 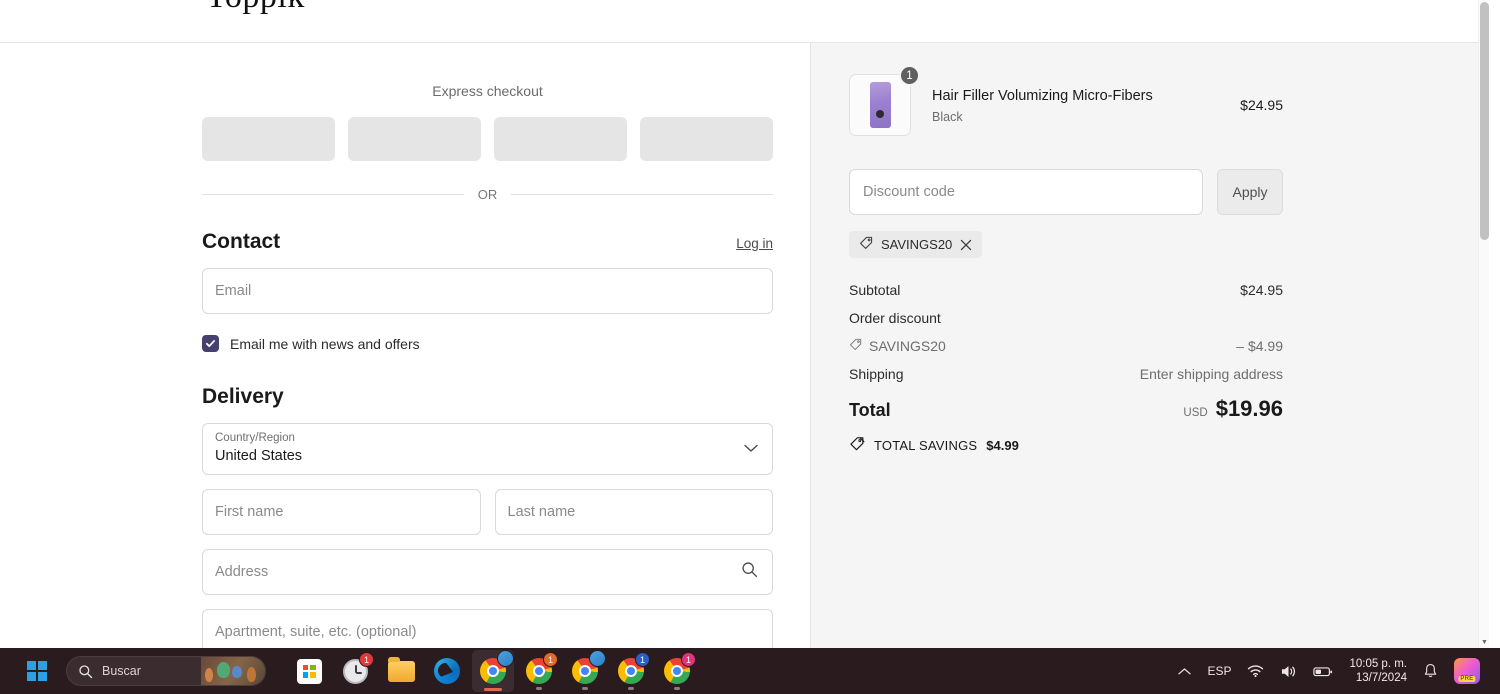 What do you see at coordinates (966, 245) in the screenshot?
I see `remove-discount-icon` at bounding box center [966, 245].